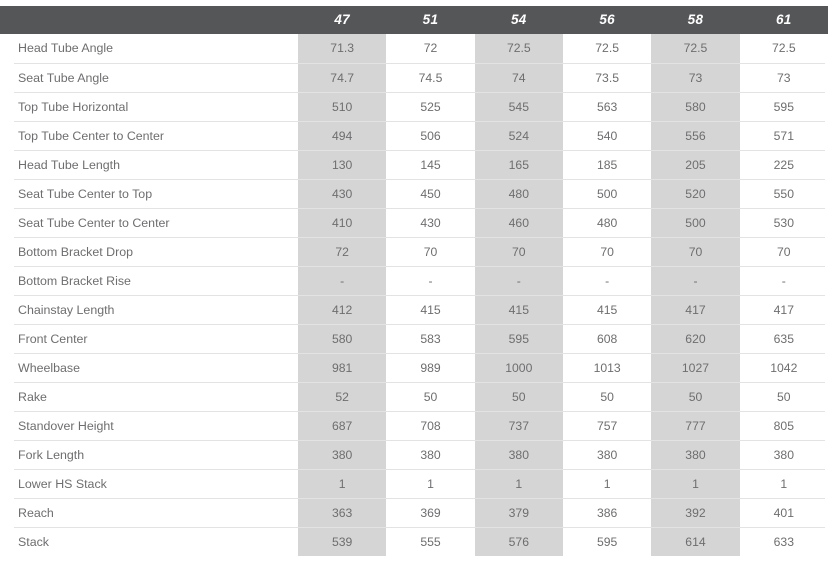 The height and width of the screenshot is (576, 839). What do you see at coordinates (518, 107) in the screenshot?
I see `data-cell: 545` at bounding box center [518, 107].